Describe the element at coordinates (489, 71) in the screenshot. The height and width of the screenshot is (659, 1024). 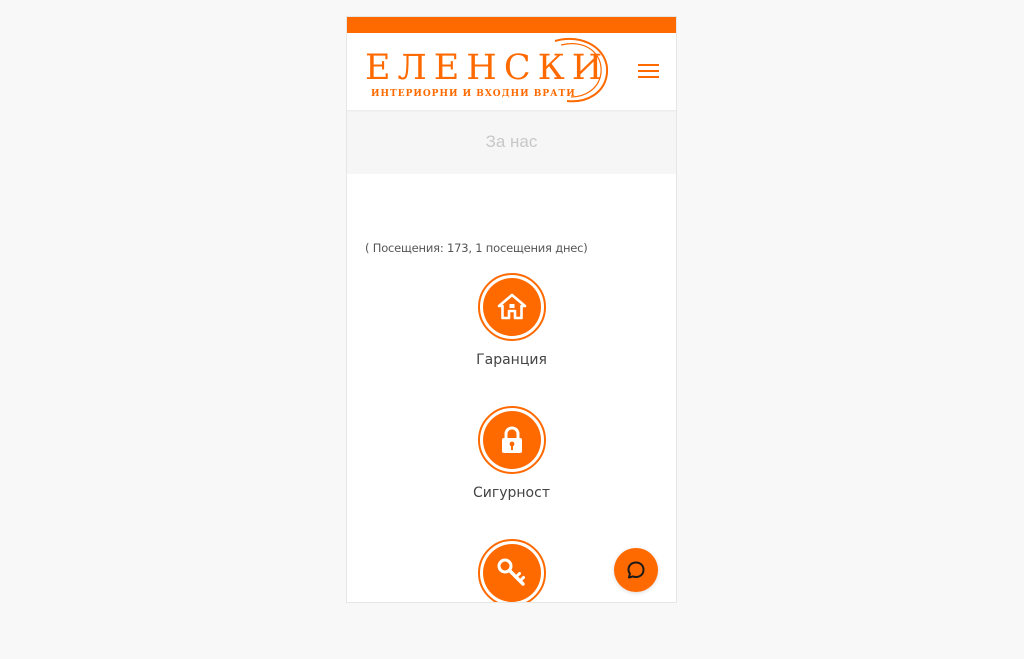
I see `brand-logo: ЕЛЕНСКИ ИНТЕРИОРНИ И ВХОДНИ ВРАТИ` at that location.